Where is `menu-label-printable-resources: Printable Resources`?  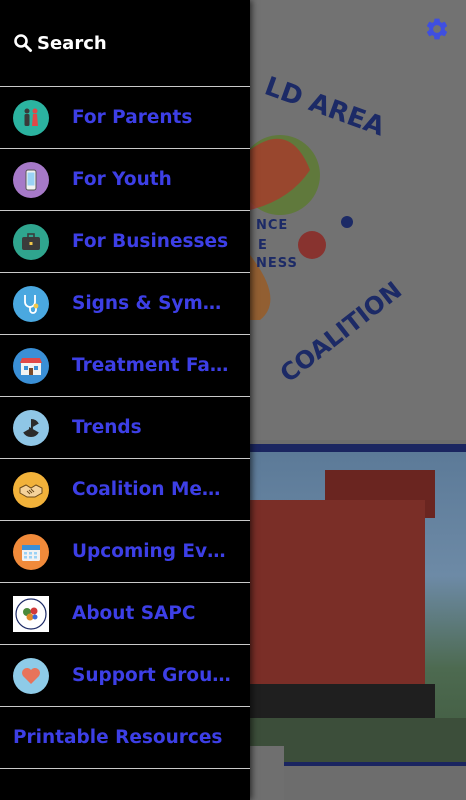 menu-label-printable-resources: Printable Resources is located at coordinates (118, 737).